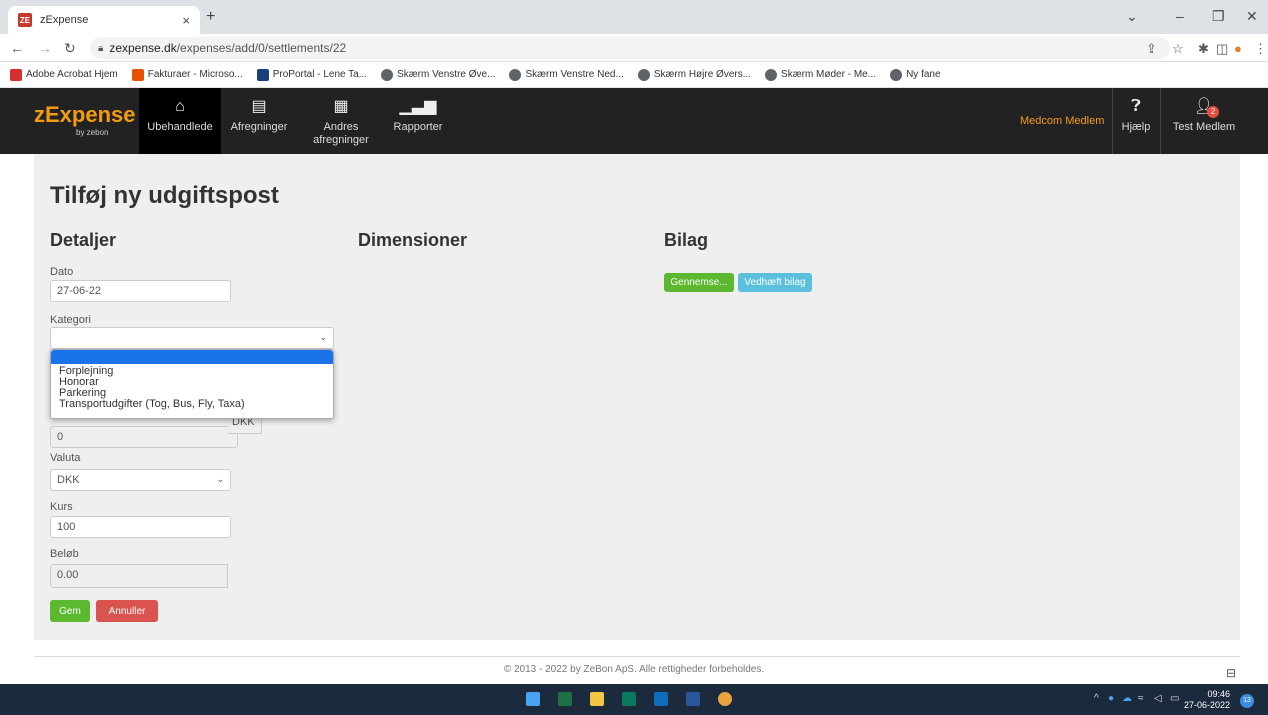 This screenshot has height=715, width=1268. Describe the element at coordinates (1151, 49) in the screenshot. I see `share-icon: ⇪` at that location.